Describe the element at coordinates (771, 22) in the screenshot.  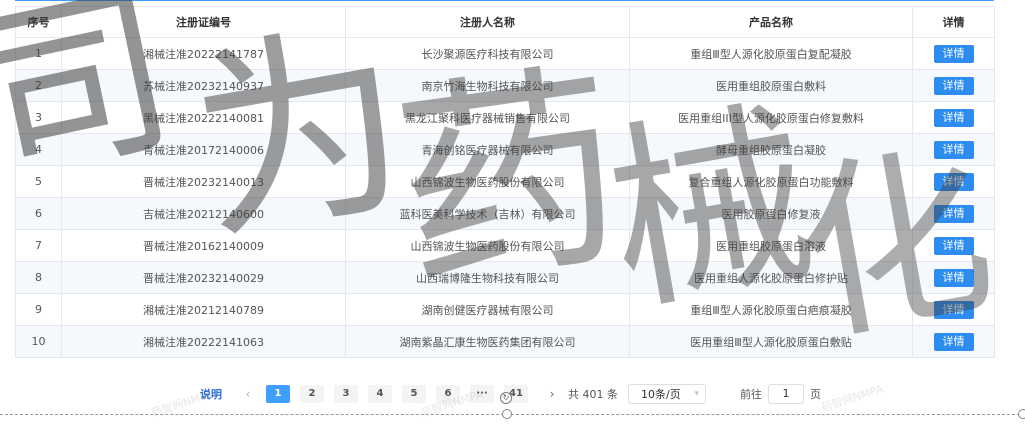
I see `header-product-name: 产品名称` at that location.